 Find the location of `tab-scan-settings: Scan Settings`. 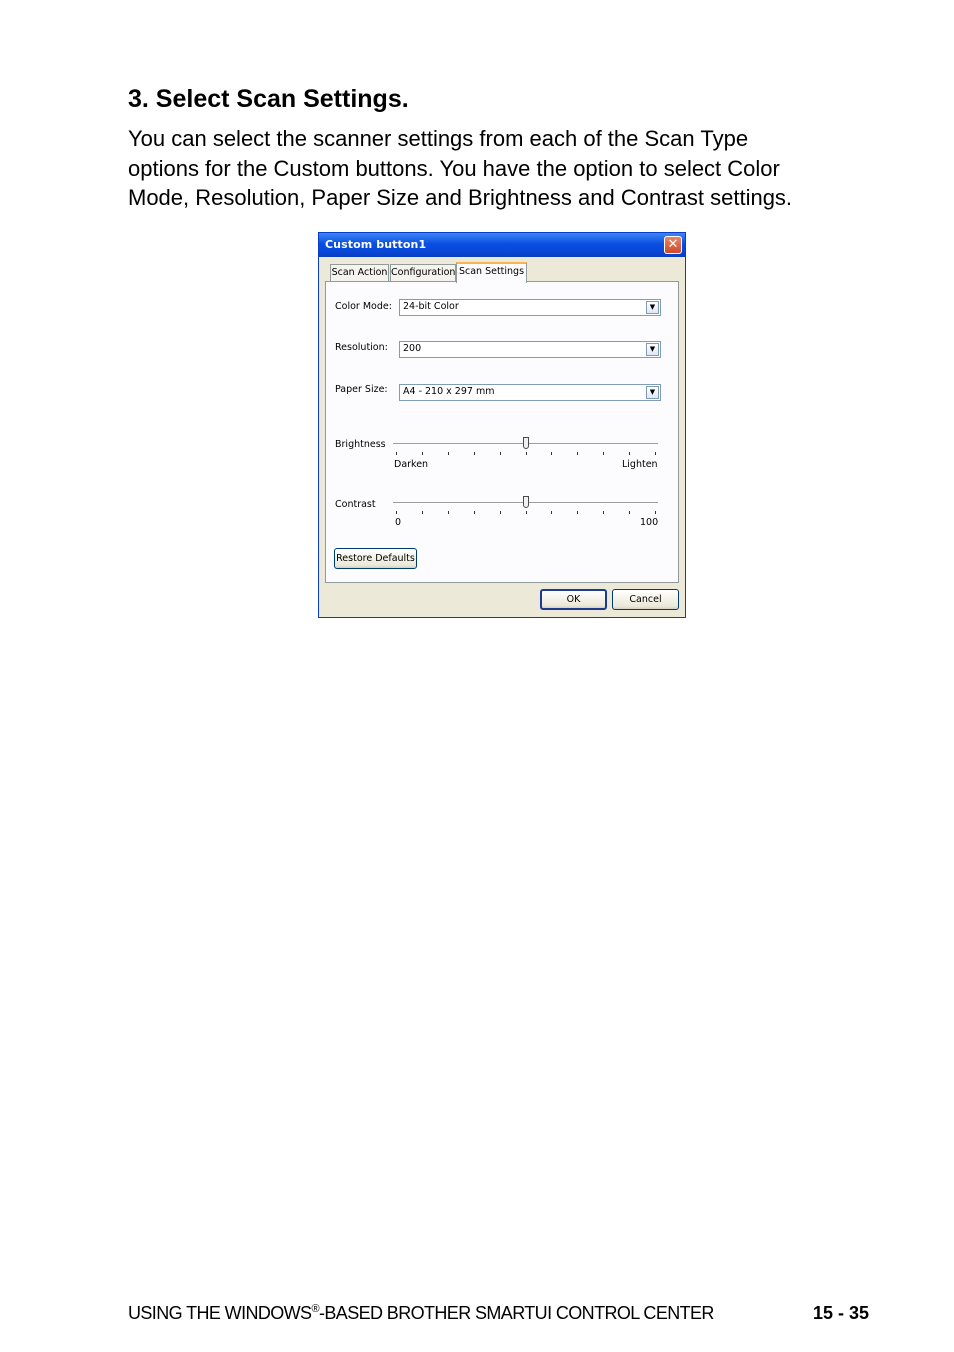

tab-scan-settings: Scan Settings is located at coordinates (491, 272).